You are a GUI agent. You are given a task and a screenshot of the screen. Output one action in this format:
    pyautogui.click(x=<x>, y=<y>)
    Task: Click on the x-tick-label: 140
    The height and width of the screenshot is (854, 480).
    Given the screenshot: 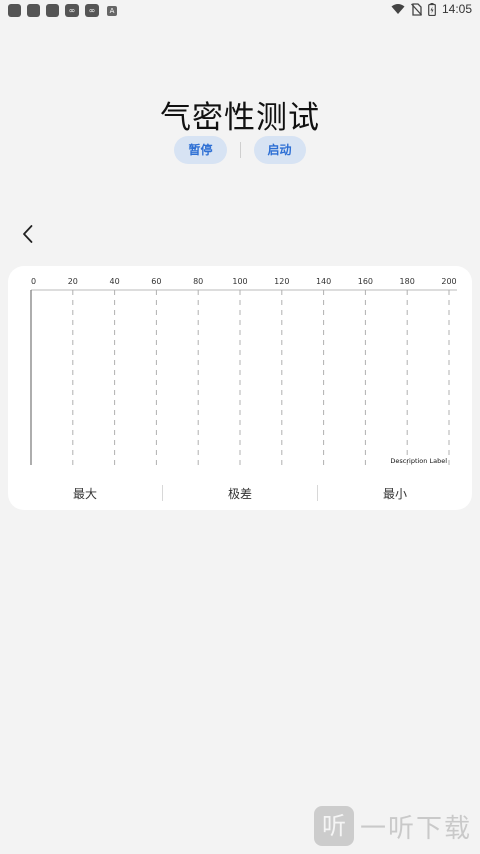 What is the action you would take?
    pyautogui.click(x=323, y=281)
    